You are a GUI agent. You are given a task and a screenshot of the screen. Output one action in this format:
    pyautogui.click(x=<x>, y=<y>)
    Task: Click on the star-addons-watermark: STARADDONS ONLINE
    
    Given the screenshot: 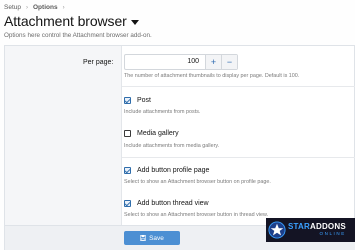 What is the action you would take?
    pyautogui.click(x=310, y=230)
    